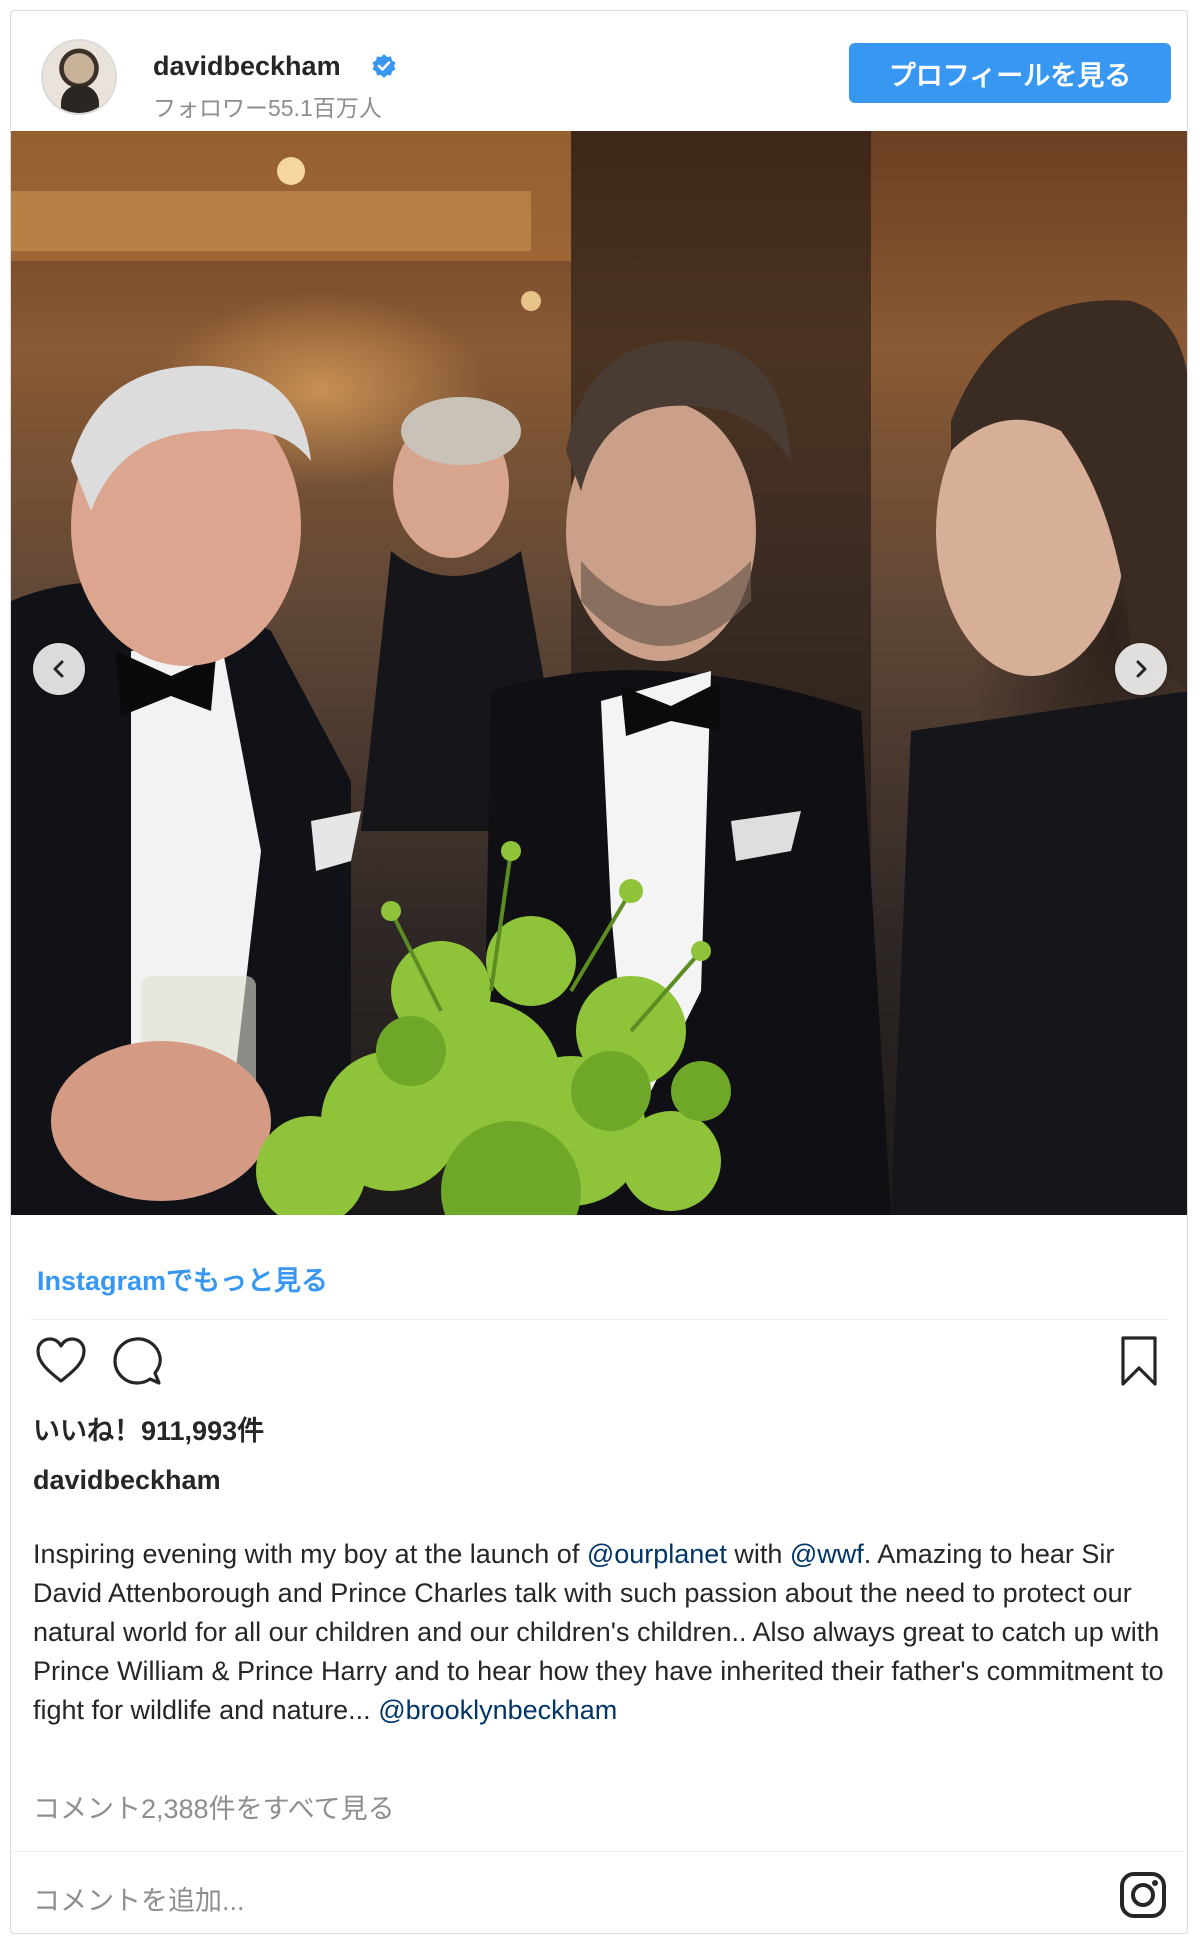 This screenshot has height=1944, width=1200. I want to click on view-all-comments-link: コメント2,388件をすべて見る, so click(214, 1806).